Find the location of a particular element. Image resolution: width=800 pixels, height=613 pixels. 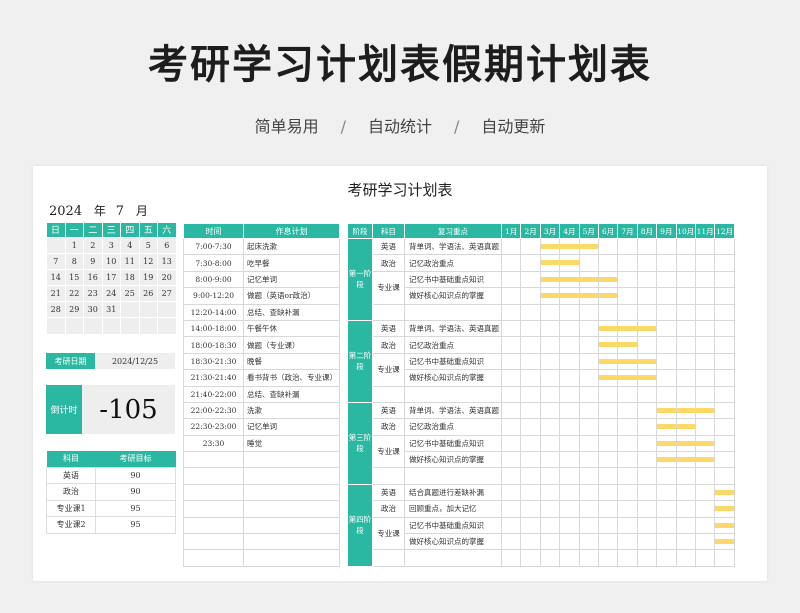

year-value: 2024 is located at coordinates (65, 211).